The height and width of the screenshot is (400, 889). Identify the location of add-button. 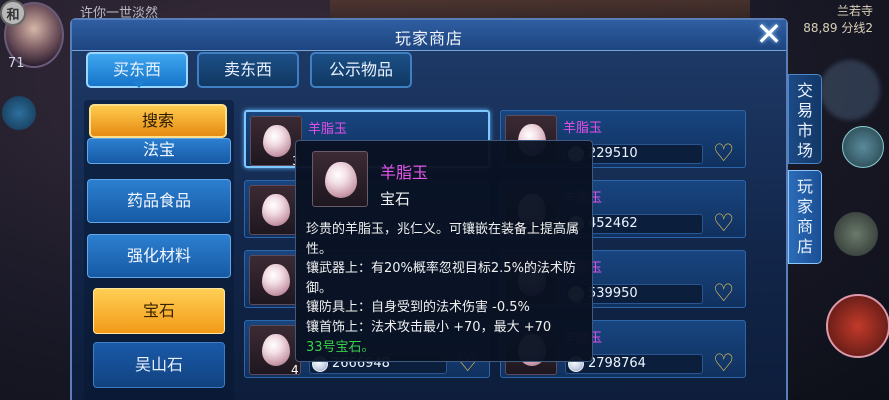
(863, 147).